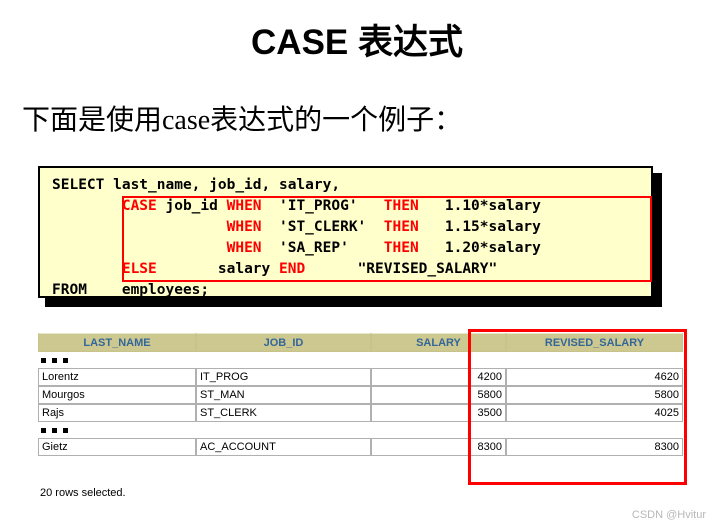 This screenshot has height=527, width=714. What do you see at coordinates (83, 493) in the screenshot?
I see `rows-selected-status: 20 rows selected.` at bounding box center [83, 493].